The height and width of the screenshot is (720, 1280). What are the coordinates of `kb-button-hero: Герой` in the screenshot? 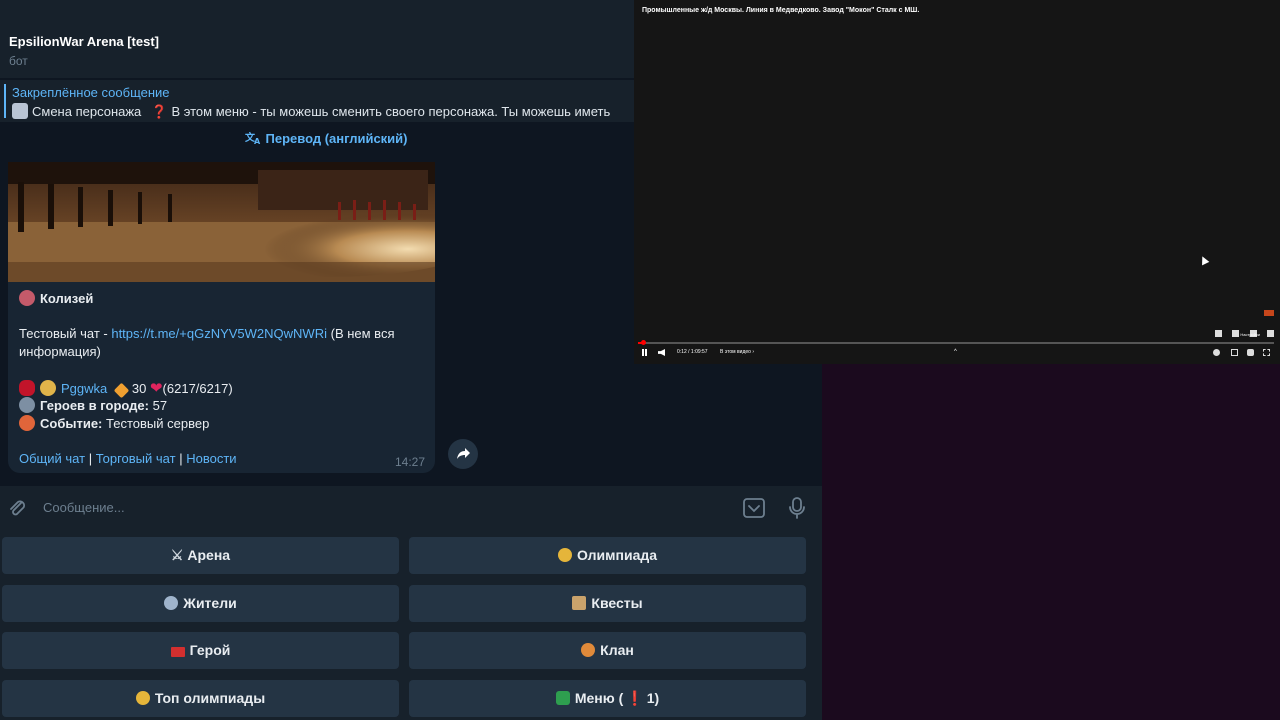 It's located at (200, 650).